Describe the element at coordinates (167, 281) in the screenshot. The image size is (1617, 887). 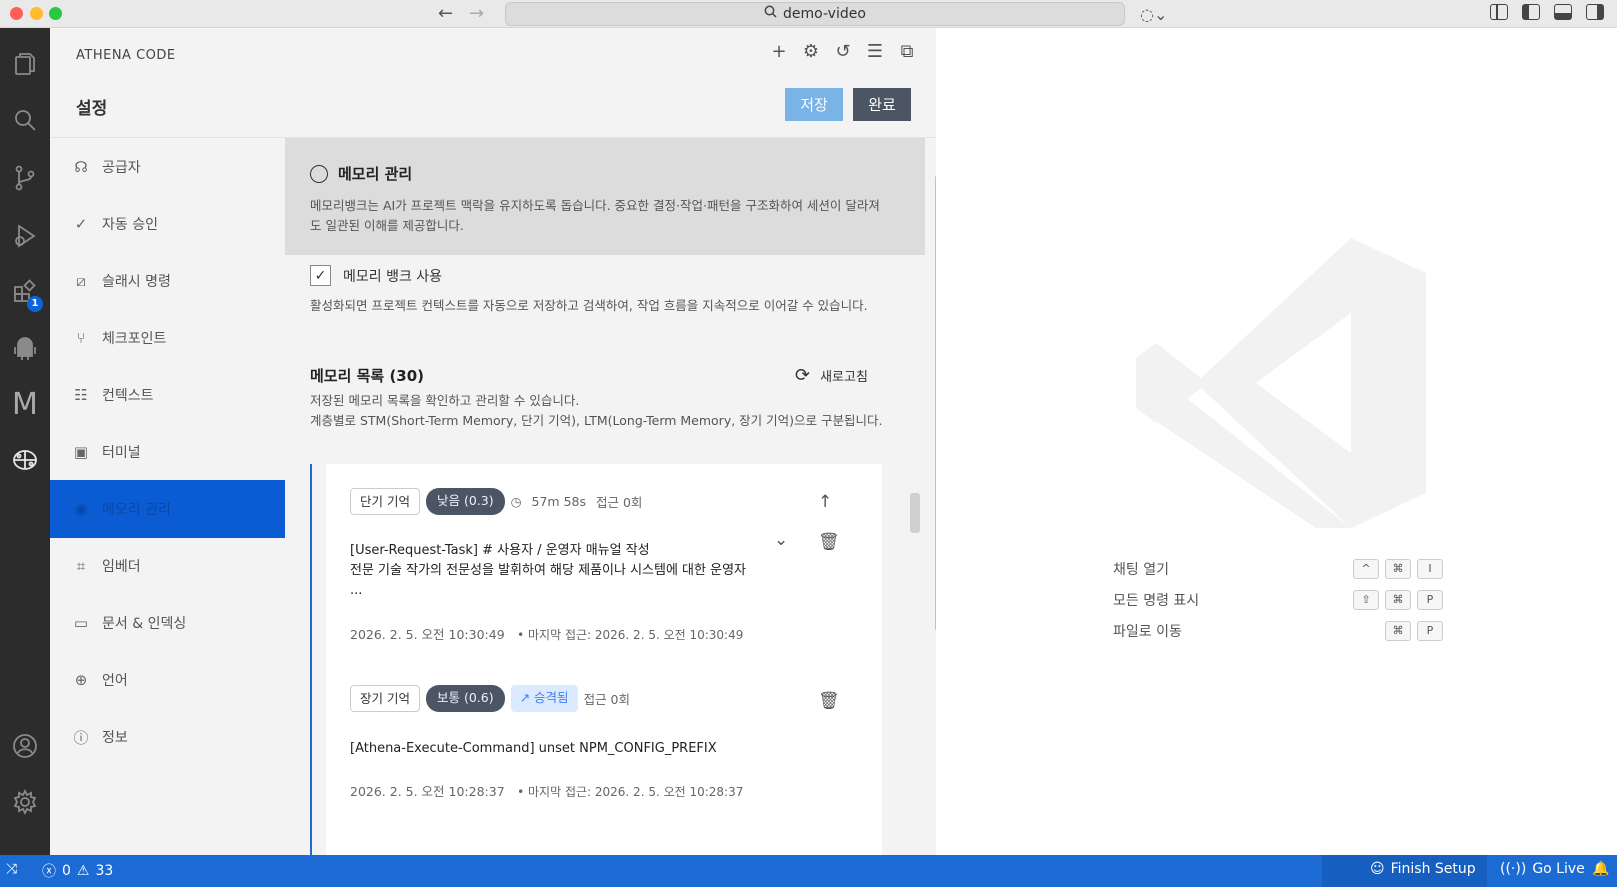
I see `nav-item-slash-commands: ⧄ 슬래시 명령` at that location.